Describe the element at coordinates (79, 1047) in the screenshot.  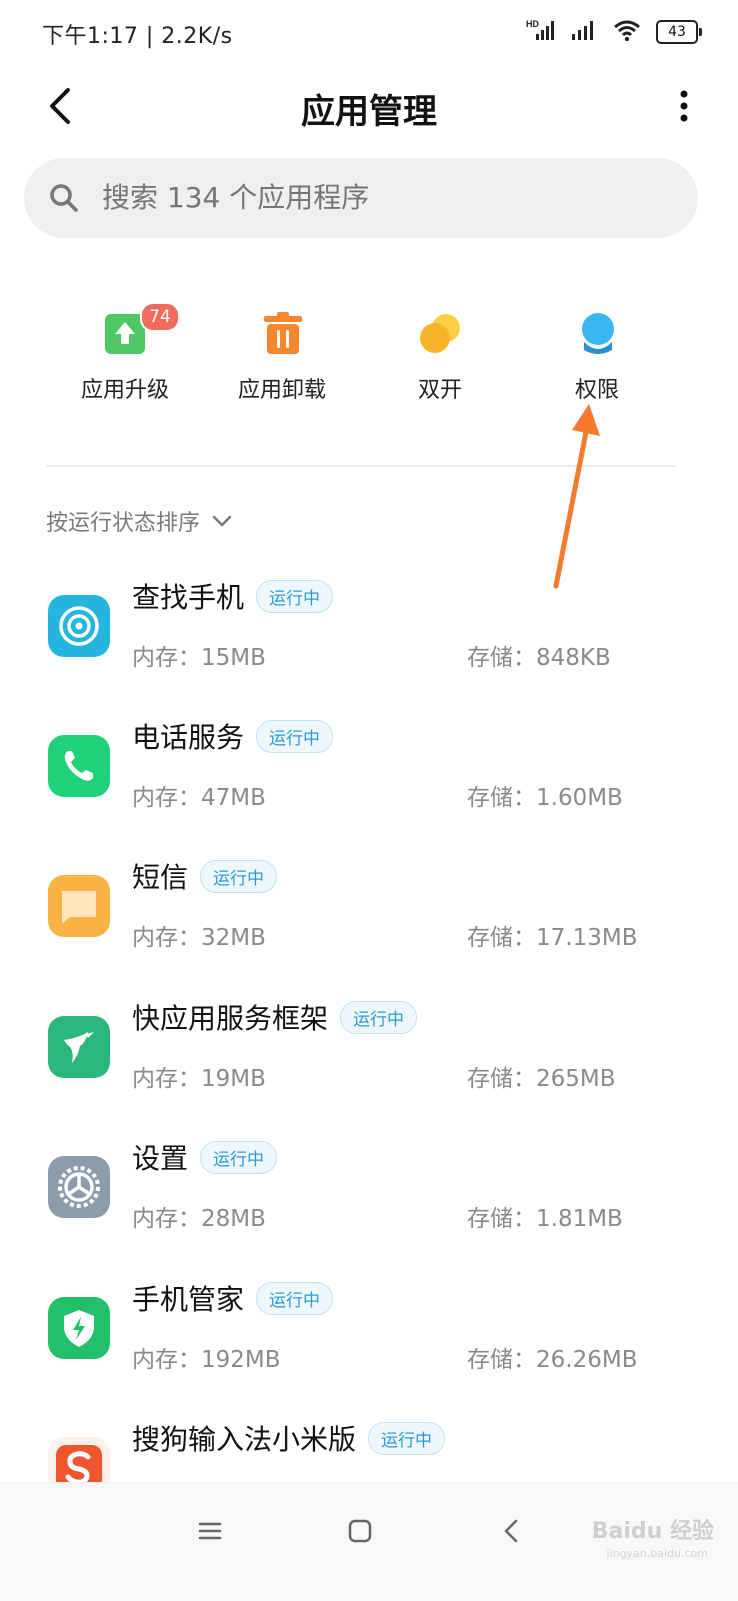
I see `quick-app-icon` at that location.